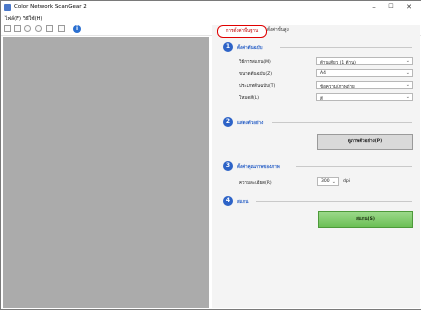 The width and height of the screenshot is (421, 310). Describe the element at coordinates (257, 86) in the screenshot. I see `field-label-document-type: ประเภทต้นฉบับ(T)` at that location.